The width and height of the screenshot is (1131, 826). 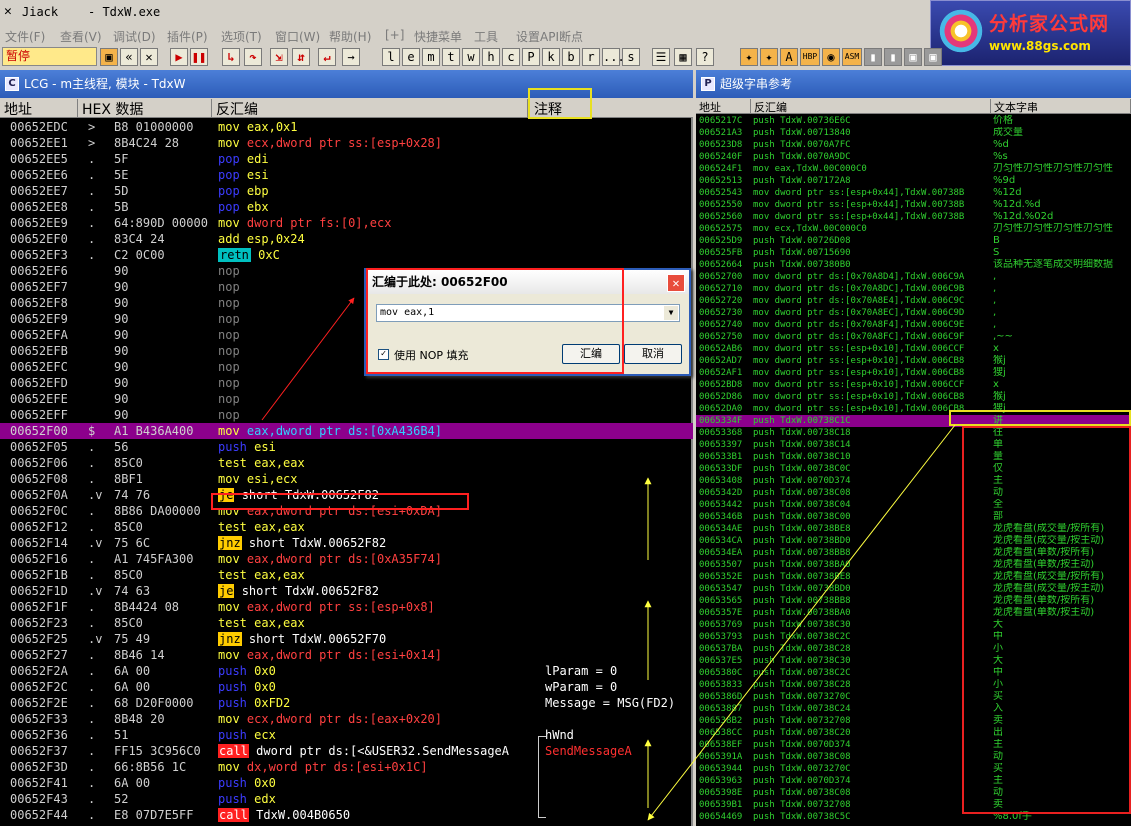 I want to click on disasm-row: 00652F05. 56 push esi, so click(x=346, y=447).